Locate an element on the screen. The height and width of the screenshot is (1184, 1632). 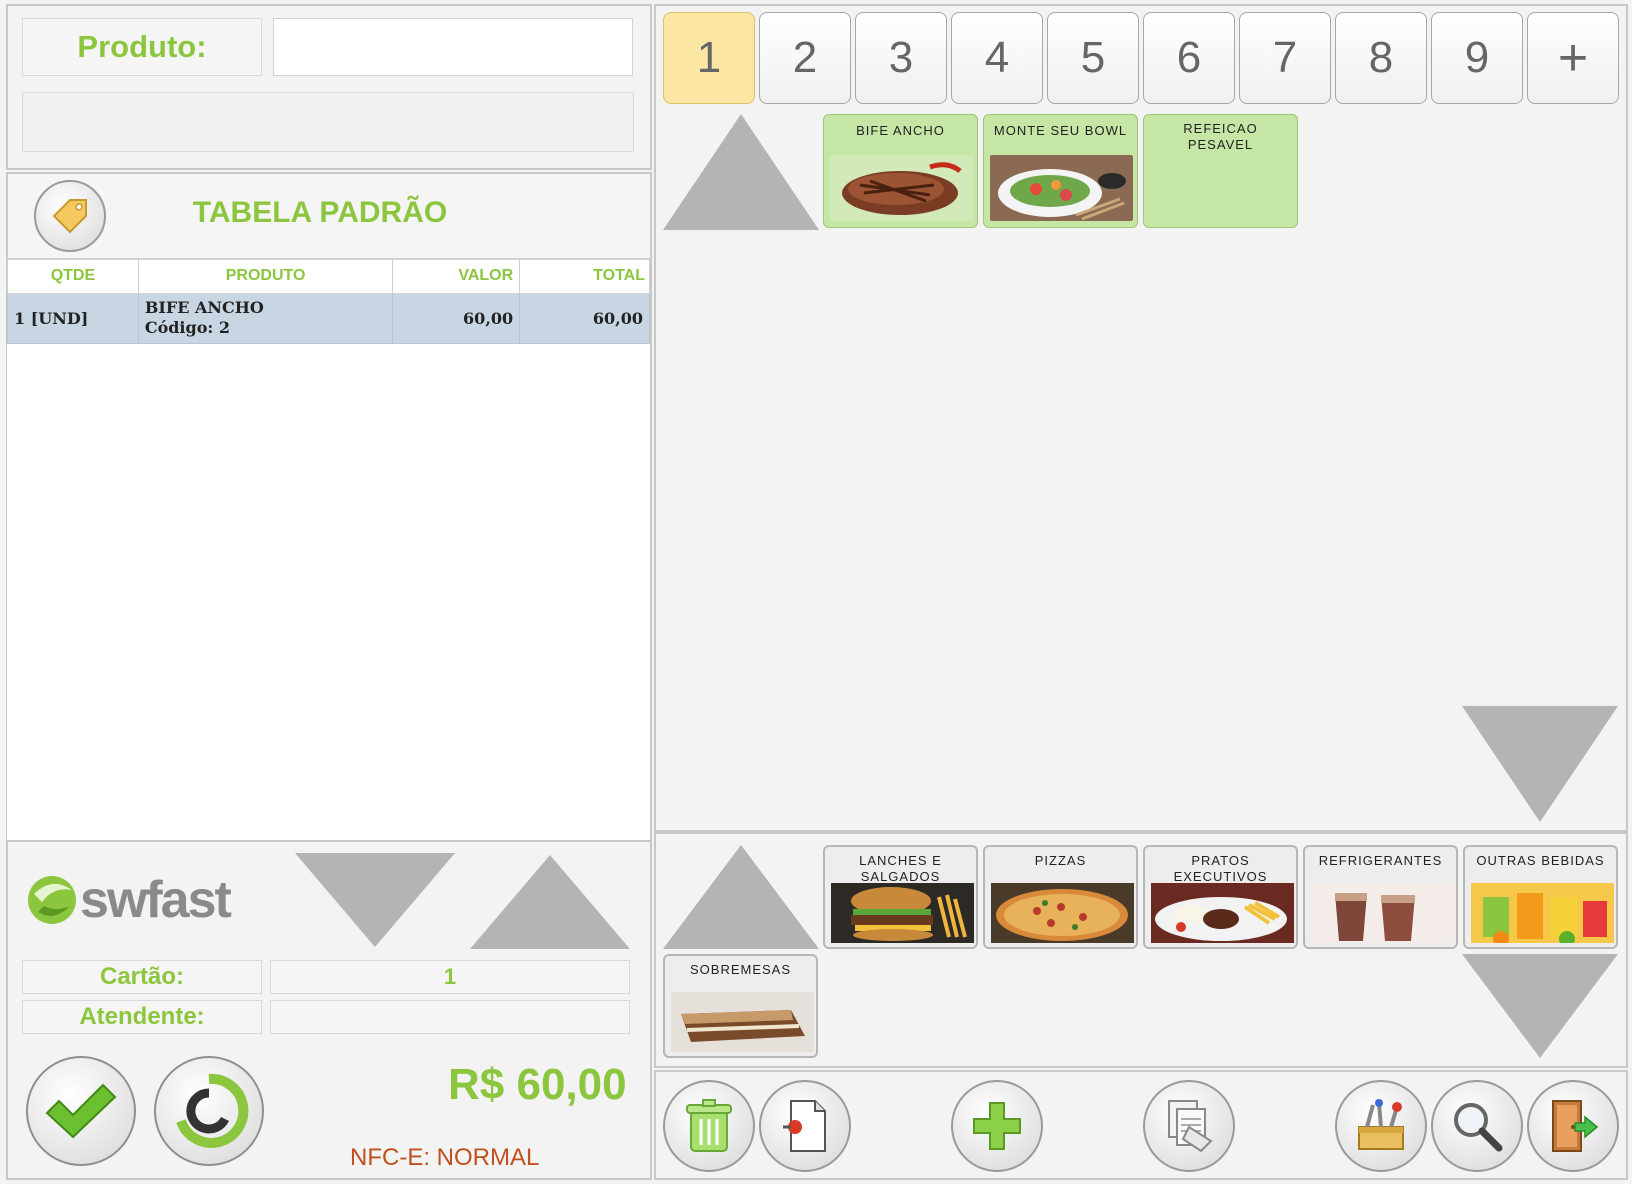
category-label: REFRIGERANTES is located at coordinates (1380, 860).